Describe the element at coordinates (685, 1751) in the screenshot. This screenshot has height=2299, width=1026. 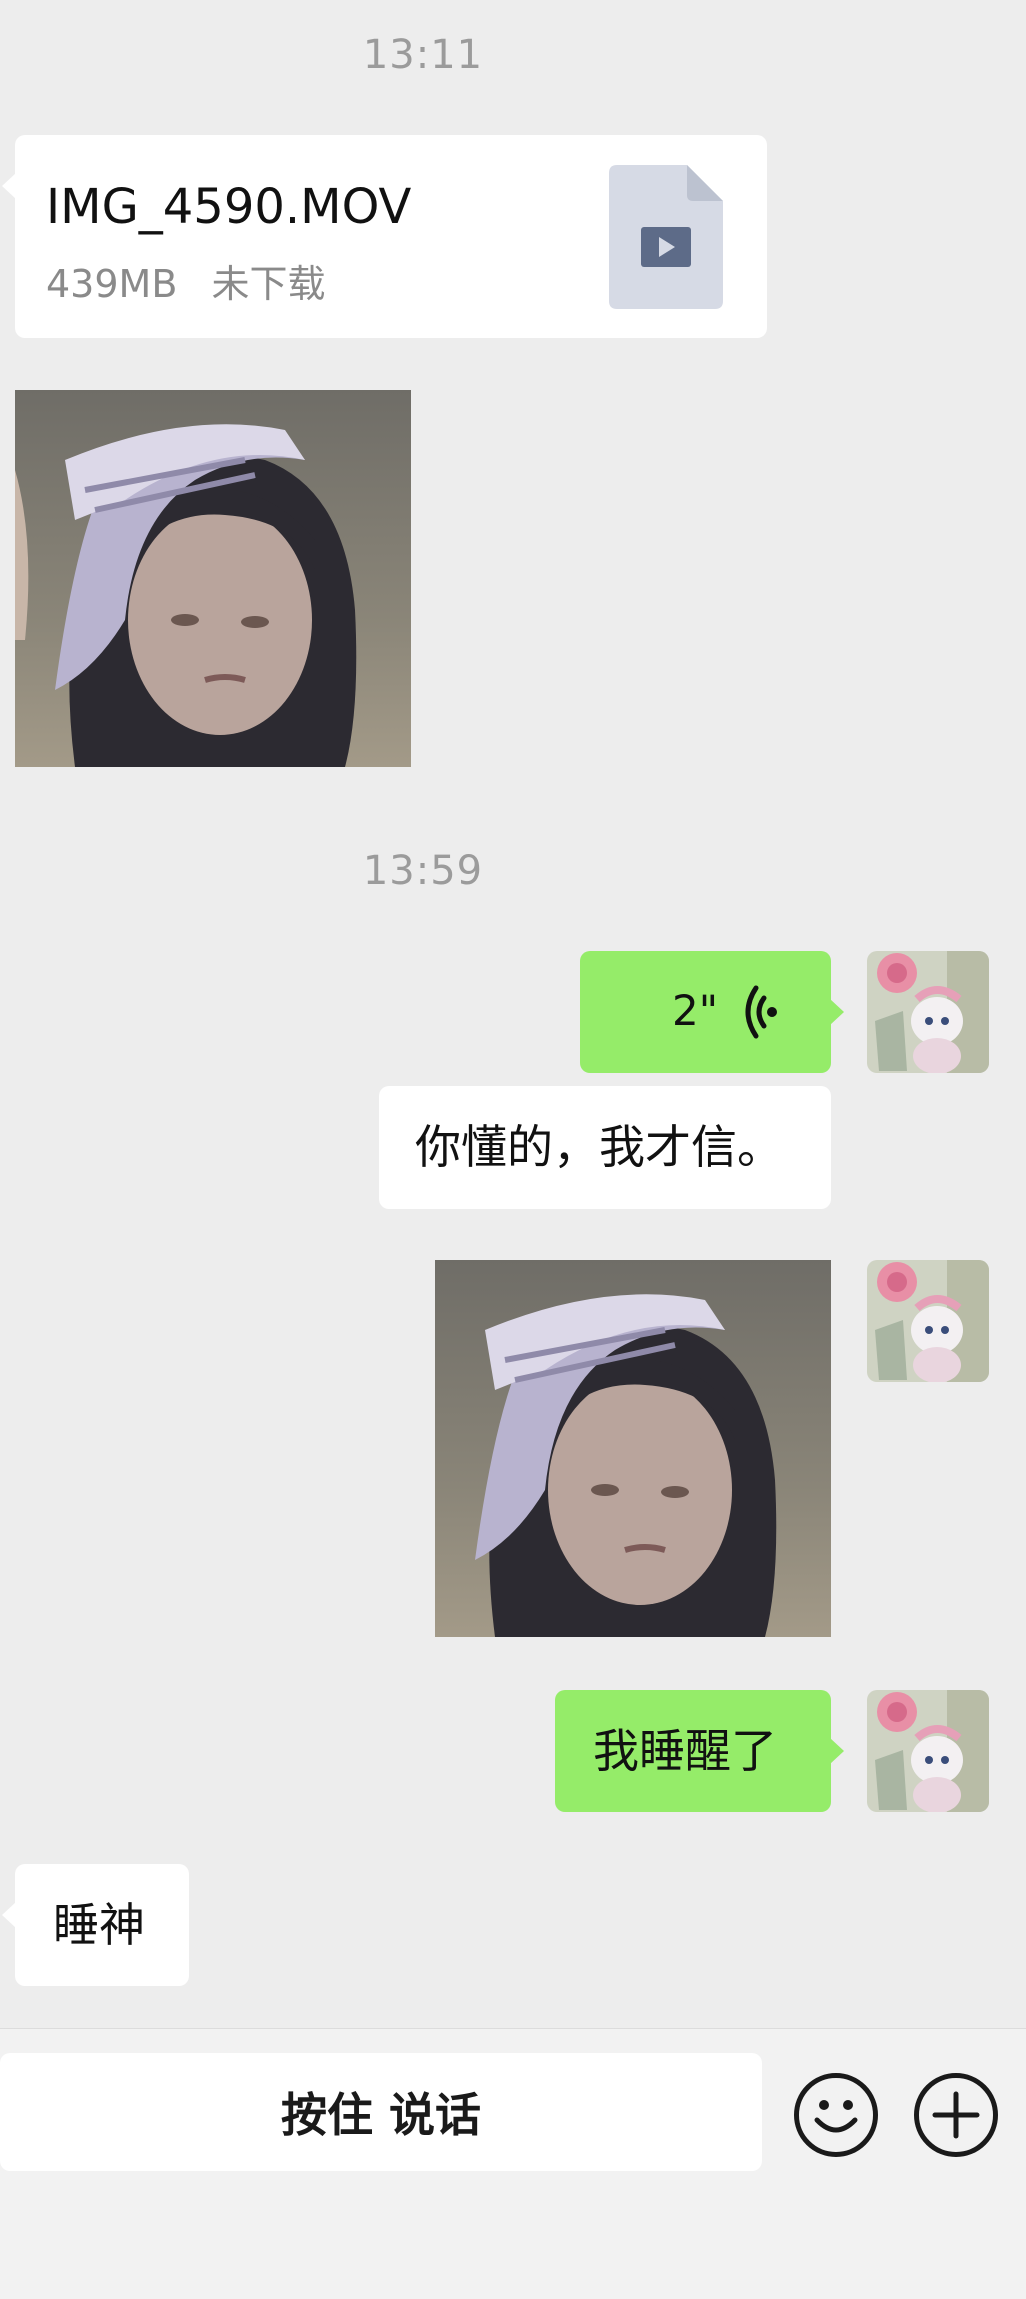
I see `message-text: 我睡醒了` at that location.